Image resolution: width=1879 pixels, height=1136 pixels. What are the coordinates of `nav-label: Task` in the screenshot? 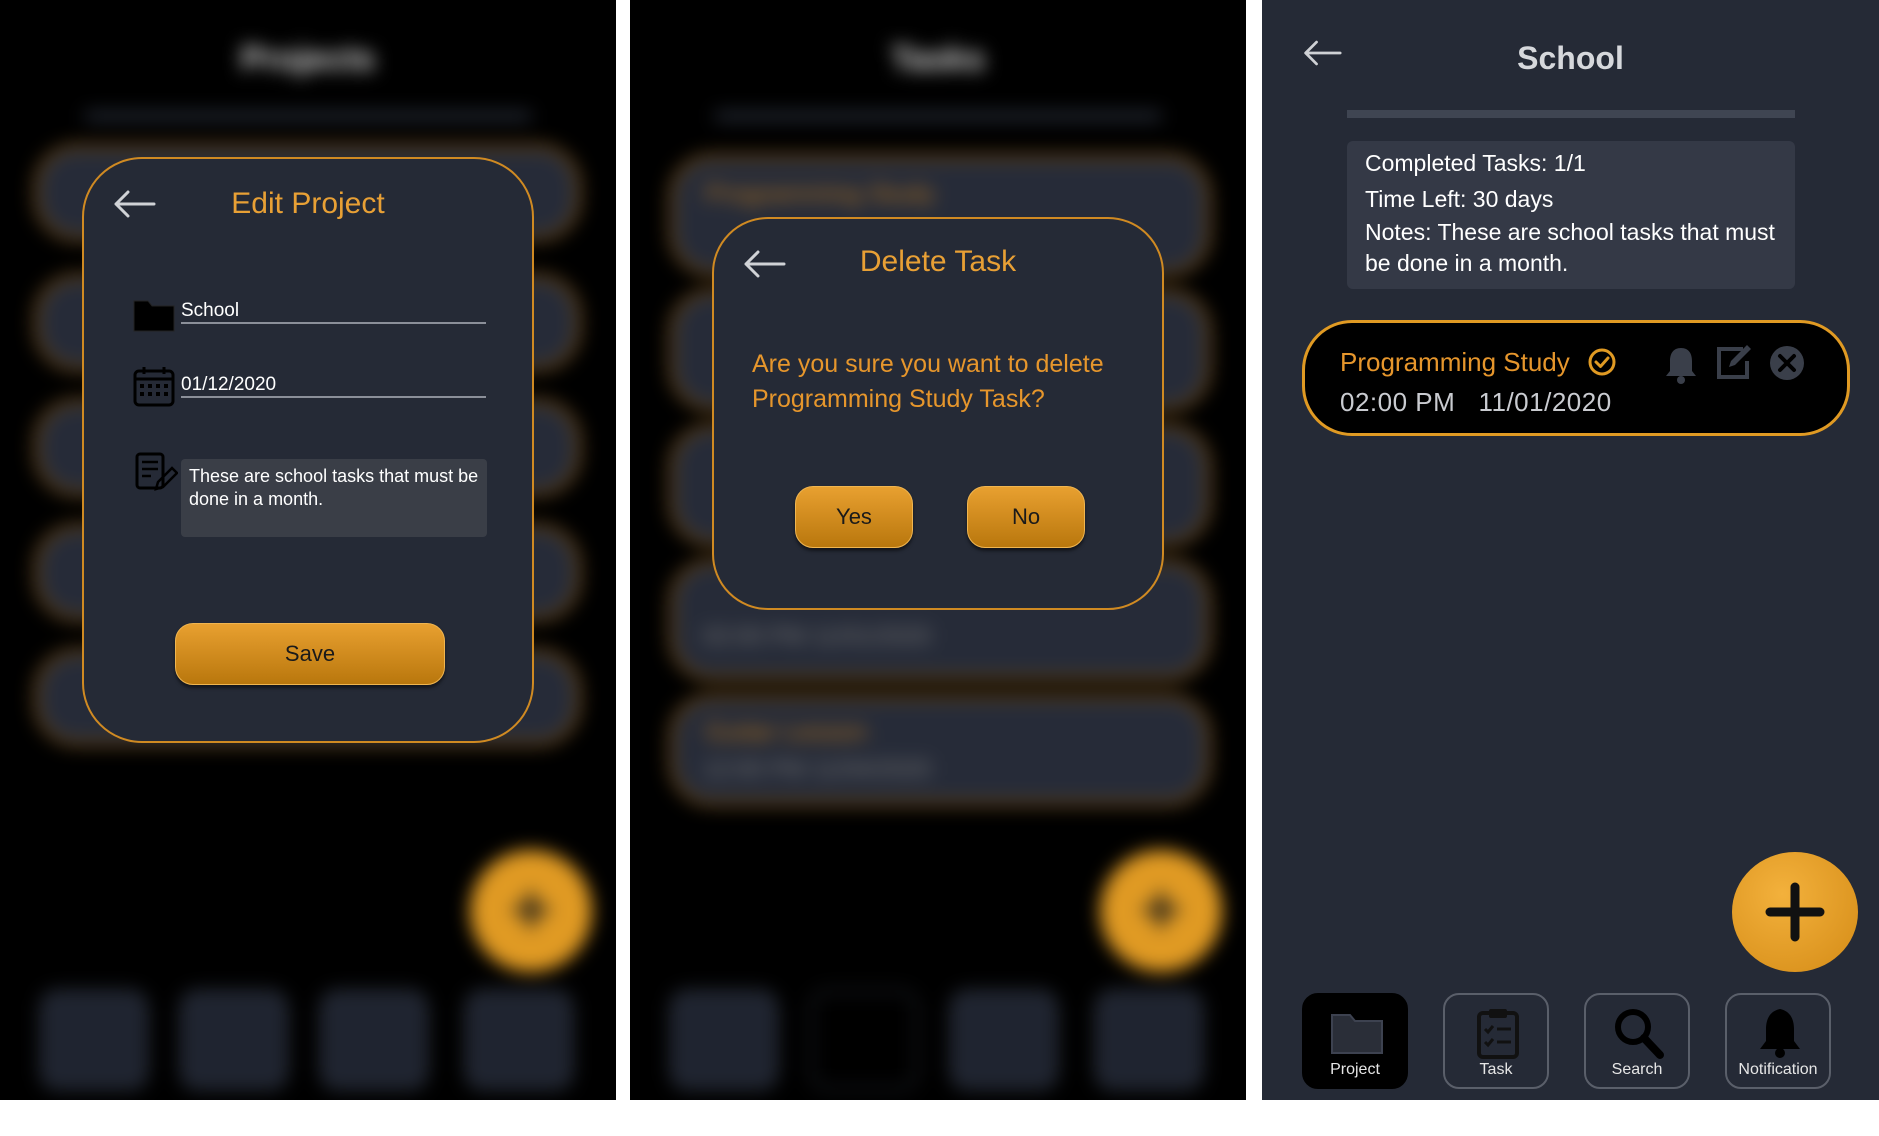 It's located at (1496, 1069).